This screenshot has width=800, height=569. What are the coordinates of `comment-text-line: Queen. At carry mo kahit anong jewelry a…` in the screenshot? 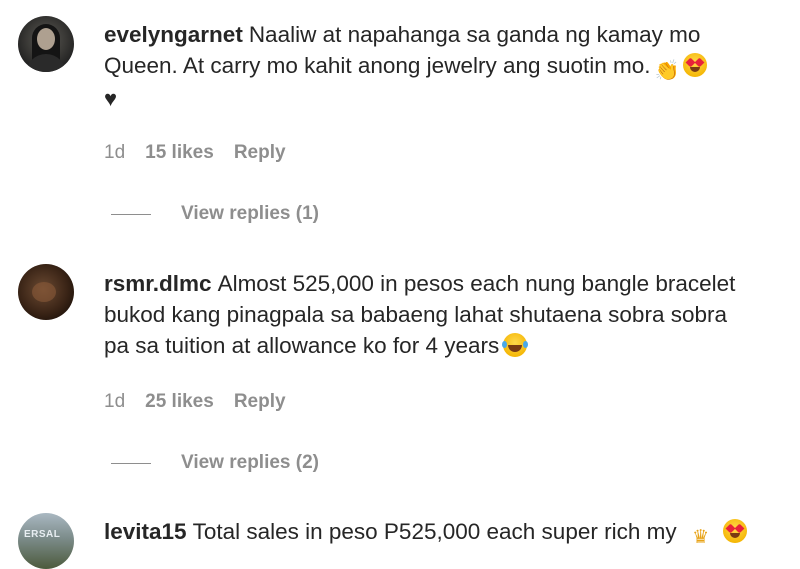 It's located at (377, 65).